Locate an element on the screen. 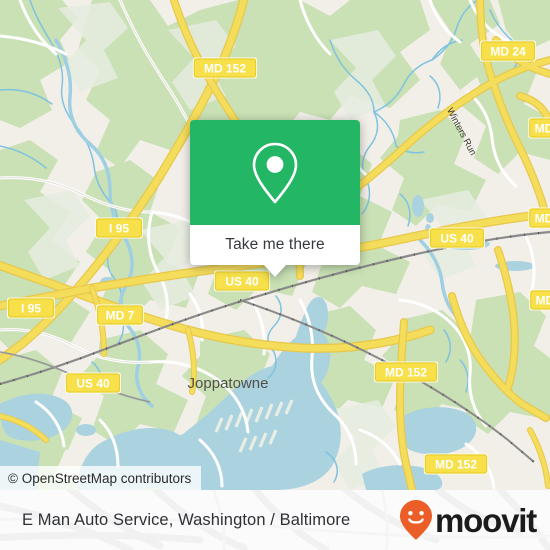  take-me-there-label: Take me there is located at coordinates (275, 244).